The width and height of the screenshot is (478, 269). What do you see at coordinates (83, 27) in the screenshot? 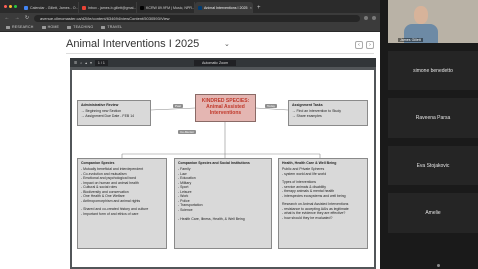
I see `bookmark-label: TEACHING` at bounding box center [83, 27].